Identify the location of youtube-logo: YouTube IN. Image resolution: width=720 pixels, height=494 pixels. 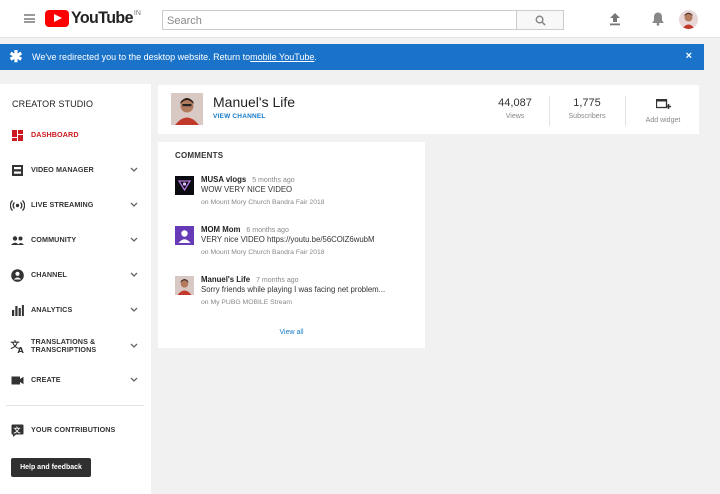
(93, 19).